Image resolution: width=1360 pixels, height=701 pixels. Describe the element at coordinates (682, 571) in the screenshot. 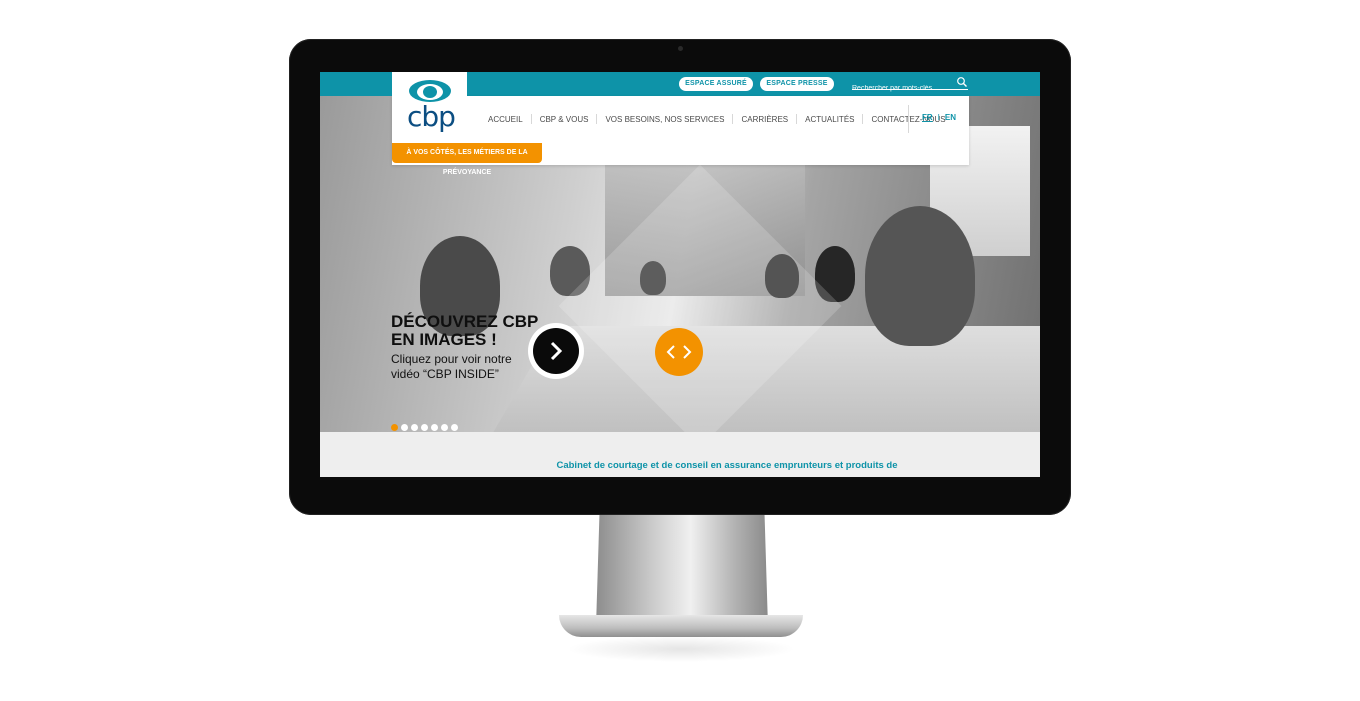

I see `monitor-stand` at that location.